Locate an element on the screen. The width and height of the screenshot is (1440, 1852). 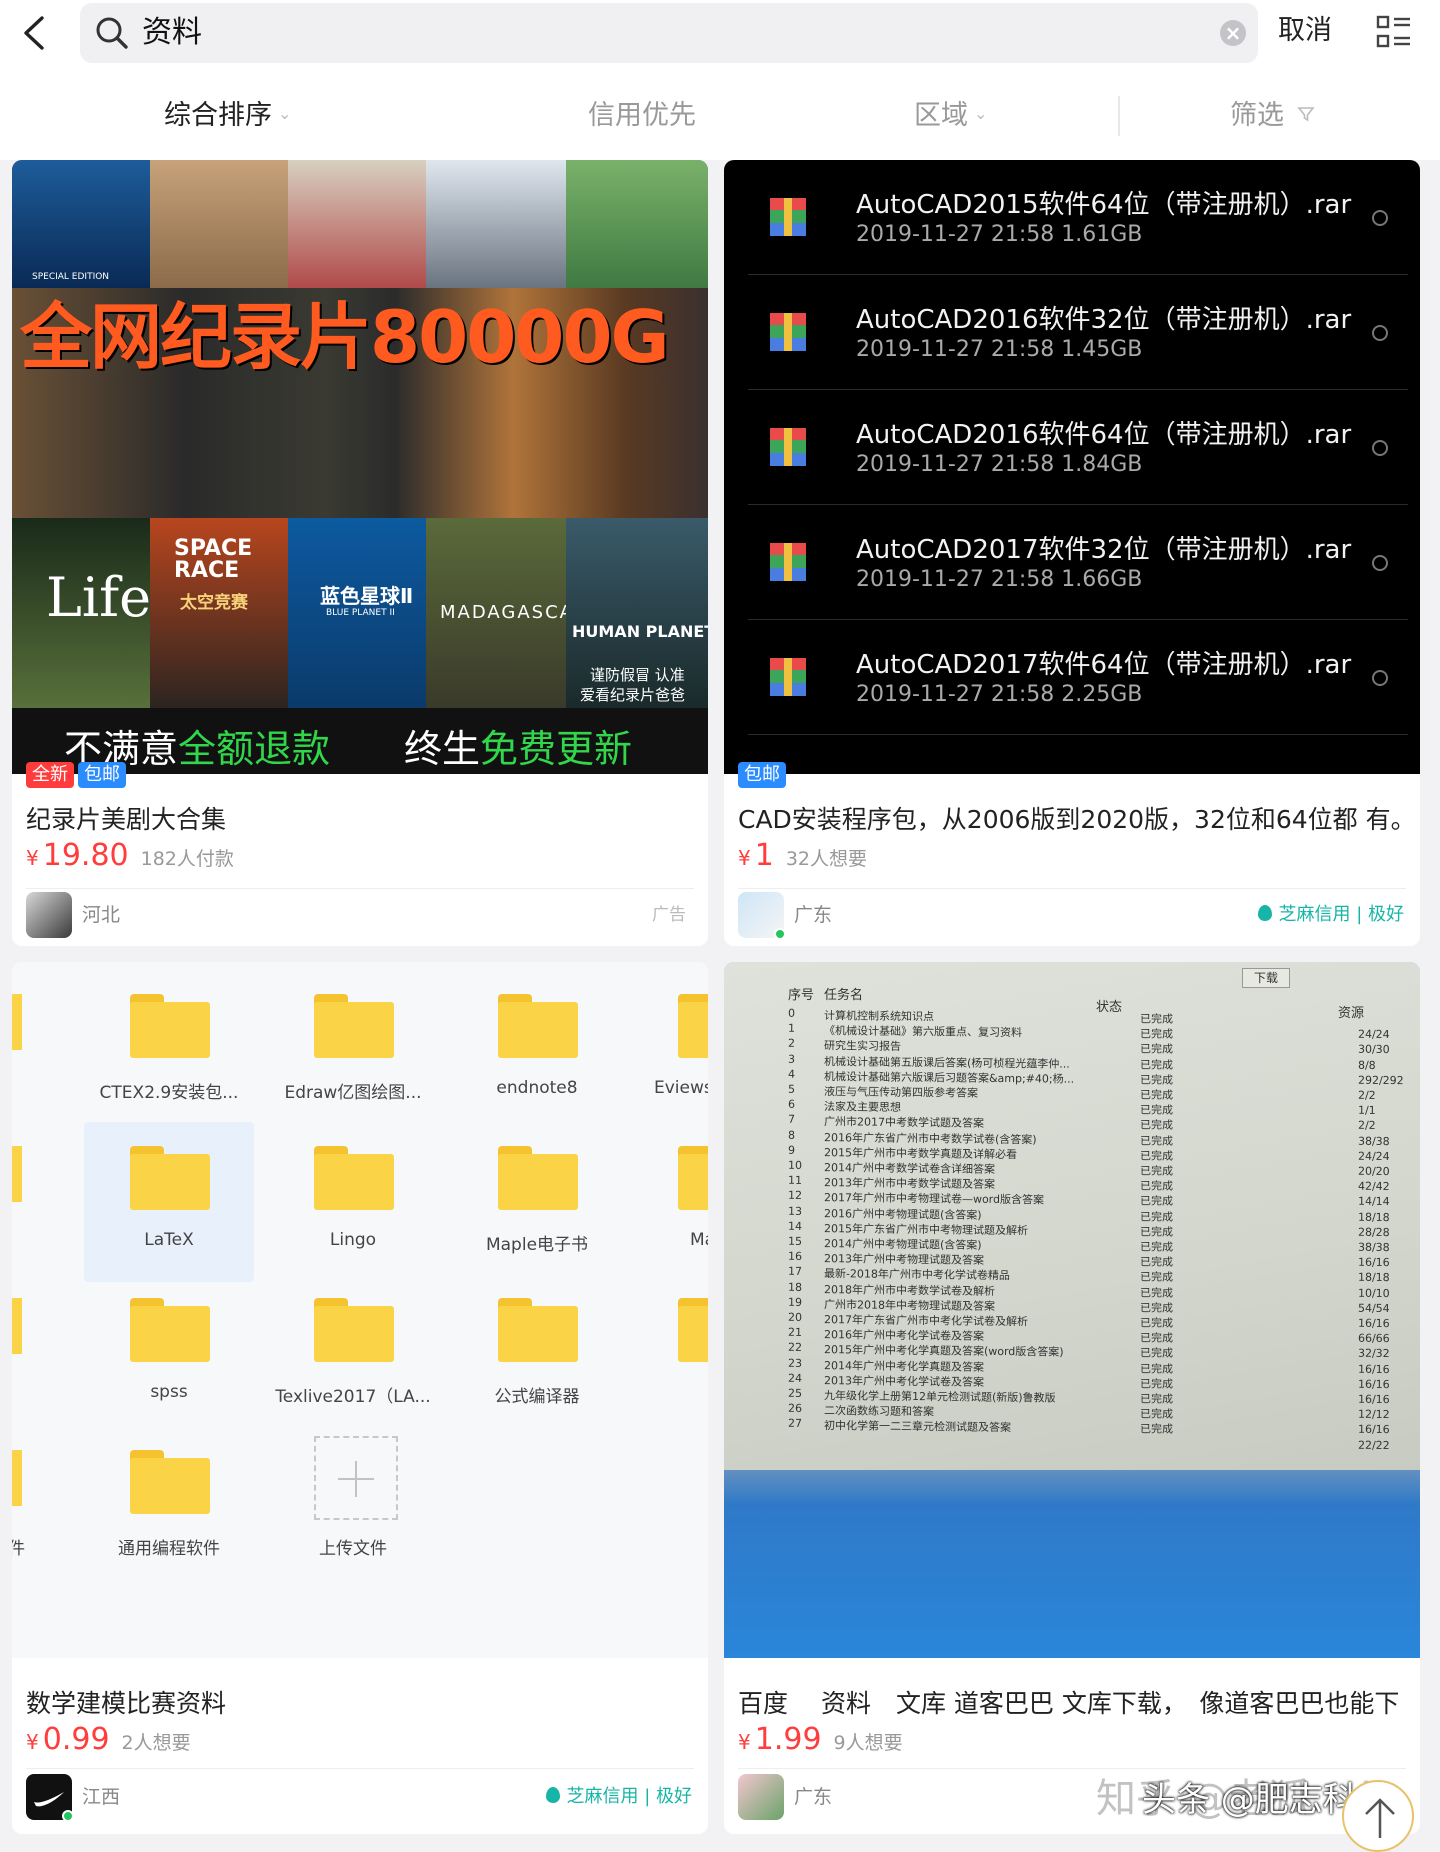
partial-folder-label: 件 is located at coordinates (18, 1549).